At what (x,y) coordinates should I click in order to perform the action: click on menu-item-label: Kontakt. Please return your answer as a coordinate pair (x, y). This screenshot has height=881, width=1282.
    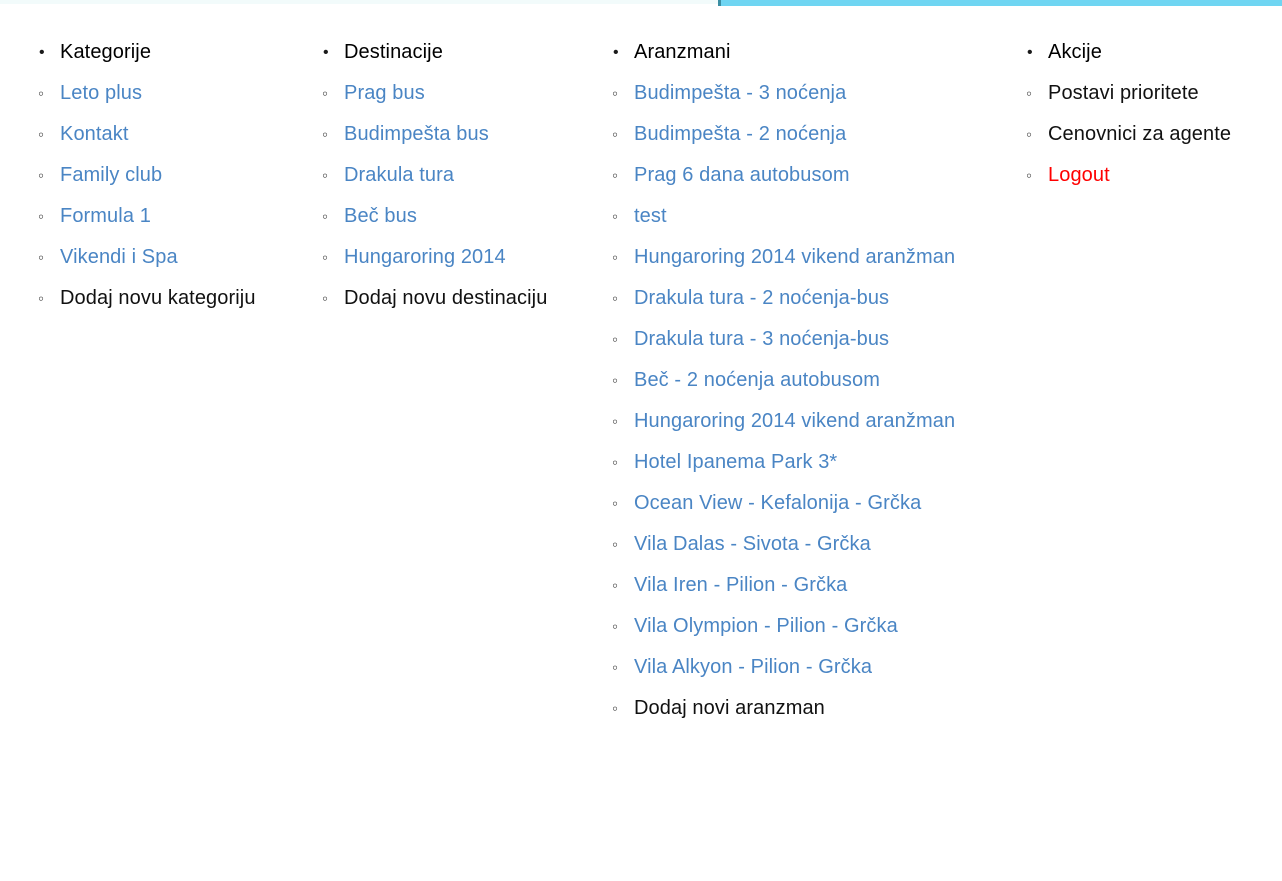
    Looking at the image, I should click on (94, 134).